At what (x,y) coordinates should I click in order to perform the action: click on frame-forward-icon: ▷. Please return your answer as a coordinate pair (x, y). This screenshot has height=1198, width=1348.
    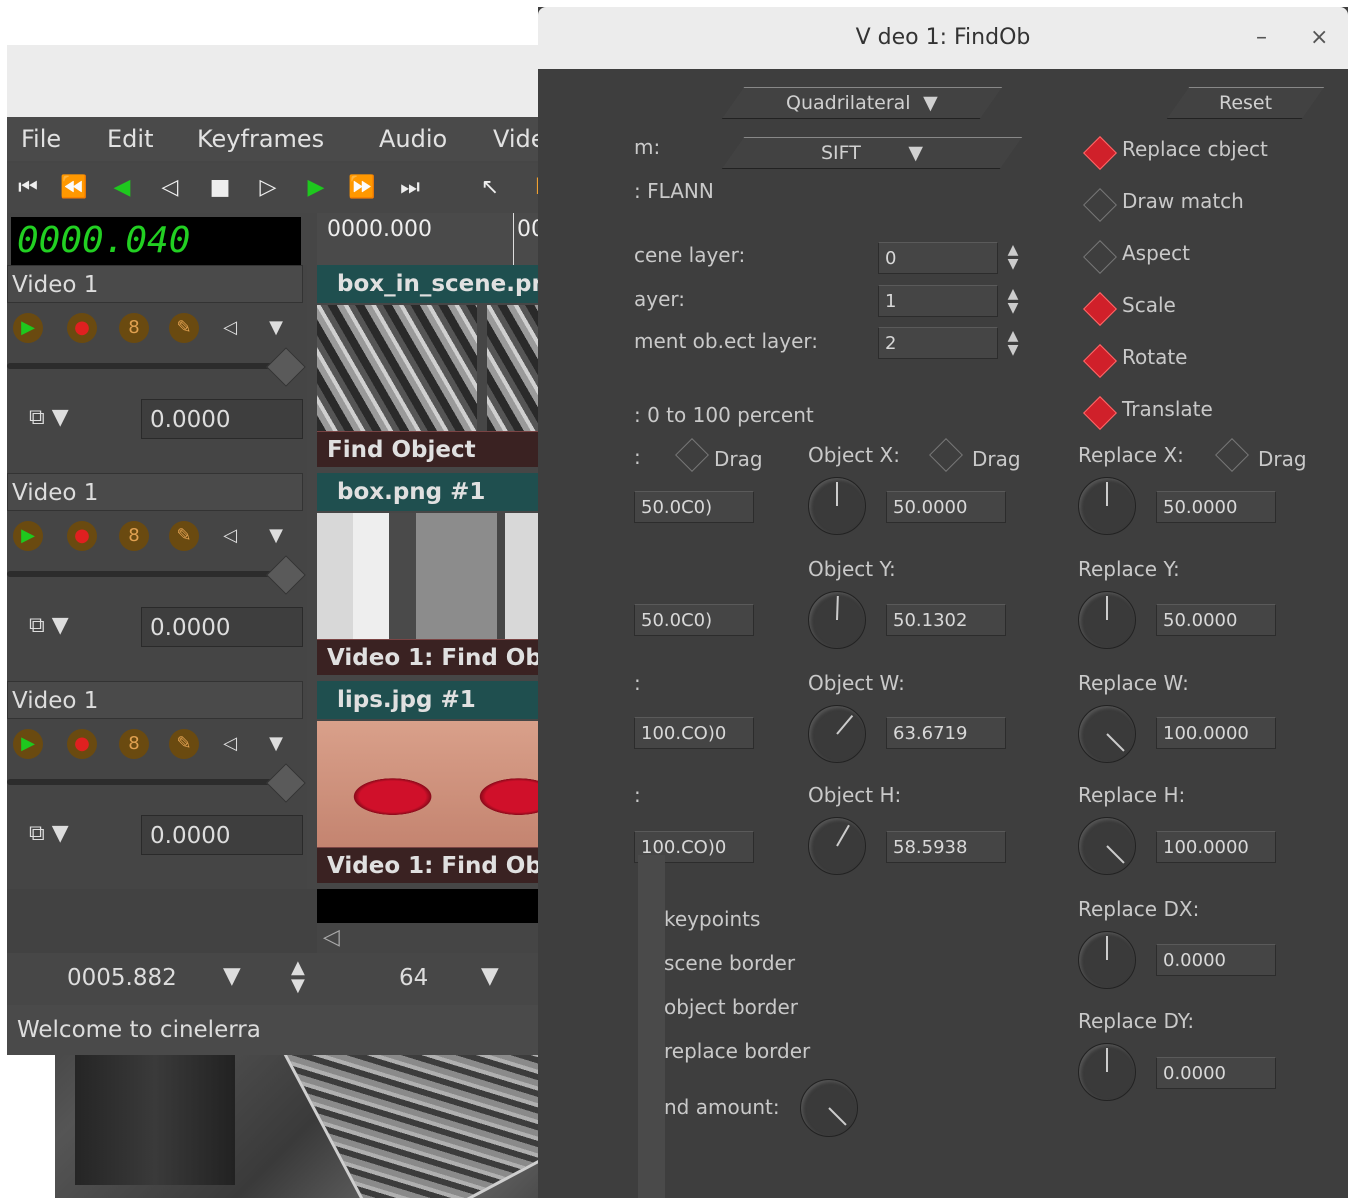
    Looking at the image, I should click on (268, 188).